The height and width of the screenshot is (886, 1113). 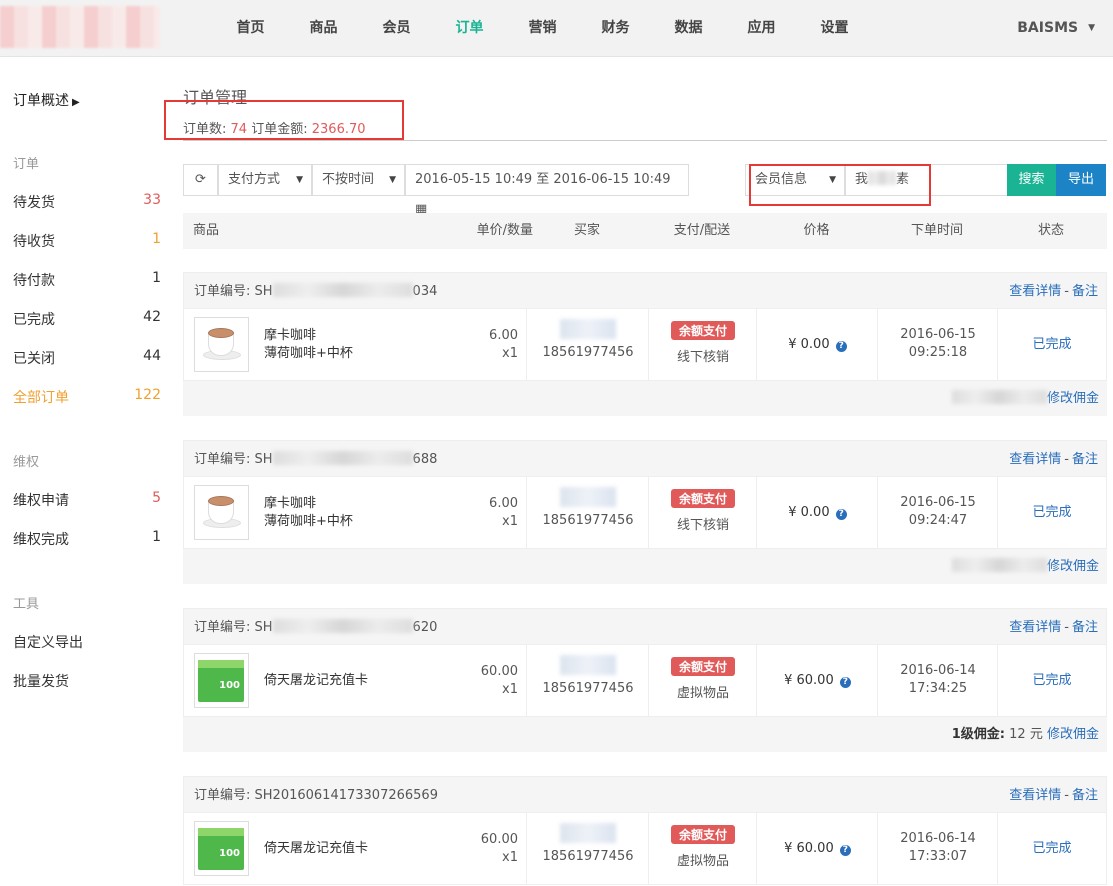 What do you see at coordinates (703, 343) in the screenshot?
I see `pay-info: 余额支付 线下核销` at bounding box center [703, 343].